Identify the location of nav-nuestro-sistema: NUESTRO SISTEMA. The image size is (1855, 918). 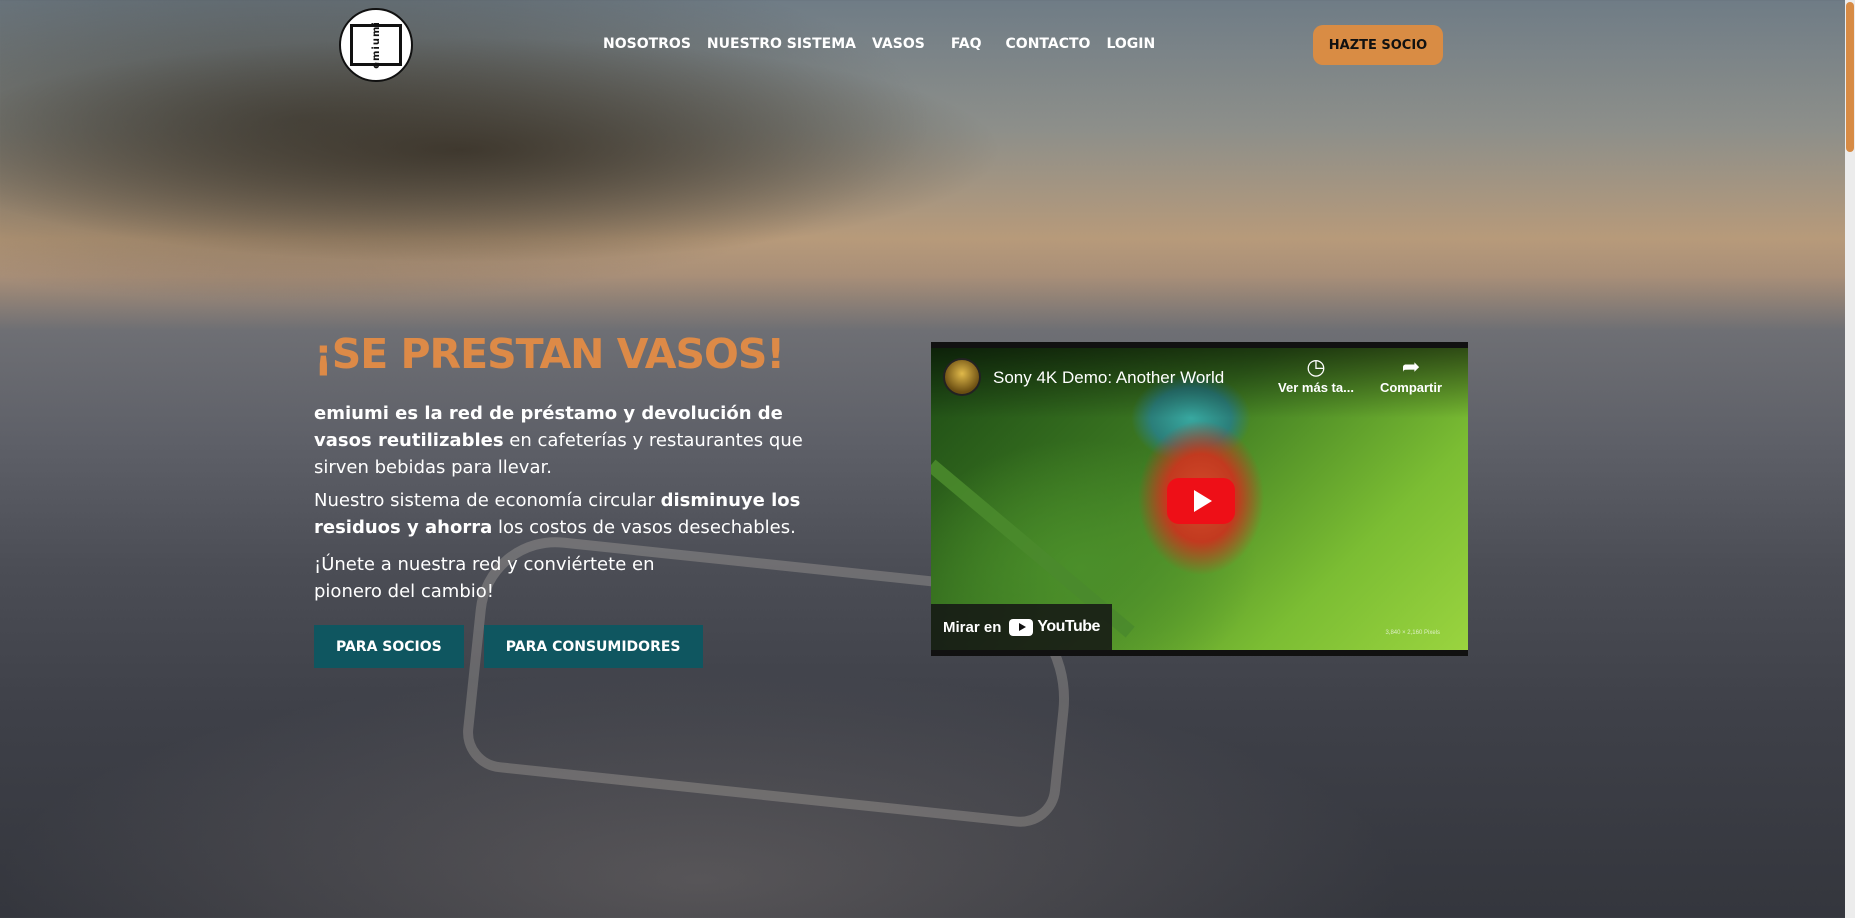
(781, 44).